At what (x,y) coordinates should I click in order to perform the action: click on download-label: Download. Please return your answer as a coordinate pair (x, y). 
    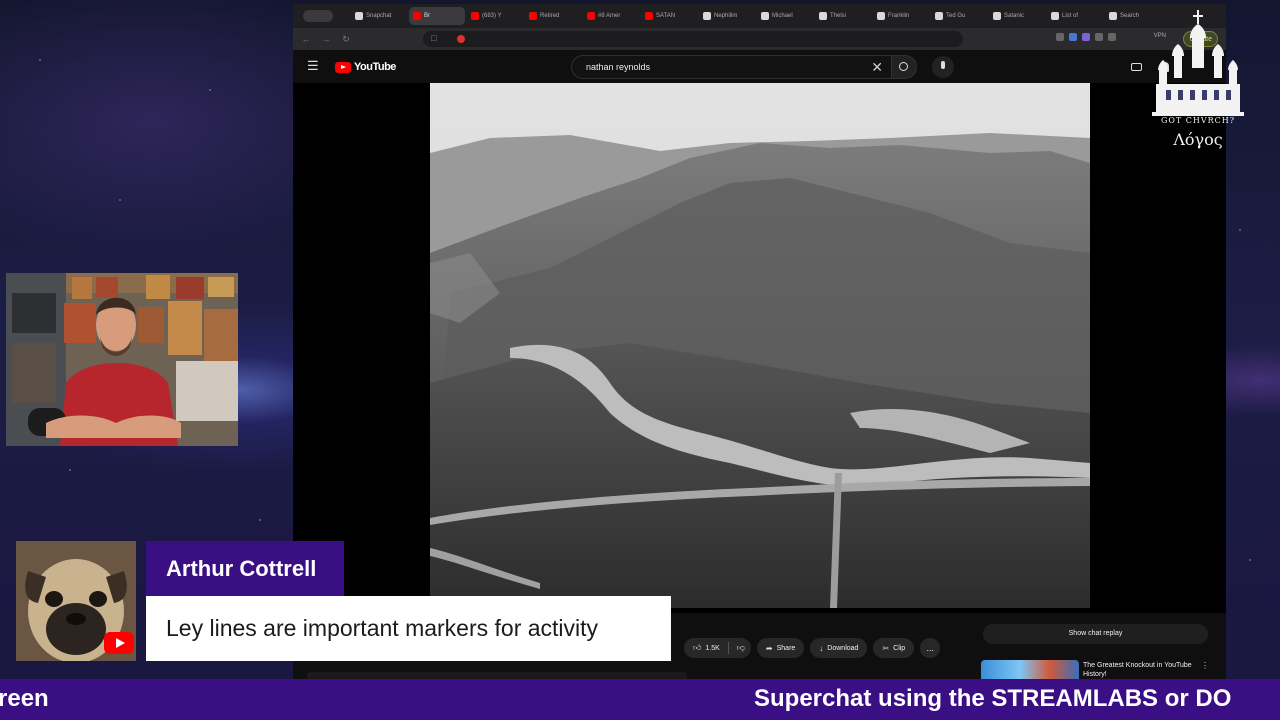
    Looking at the image, I should click on (843, 648).